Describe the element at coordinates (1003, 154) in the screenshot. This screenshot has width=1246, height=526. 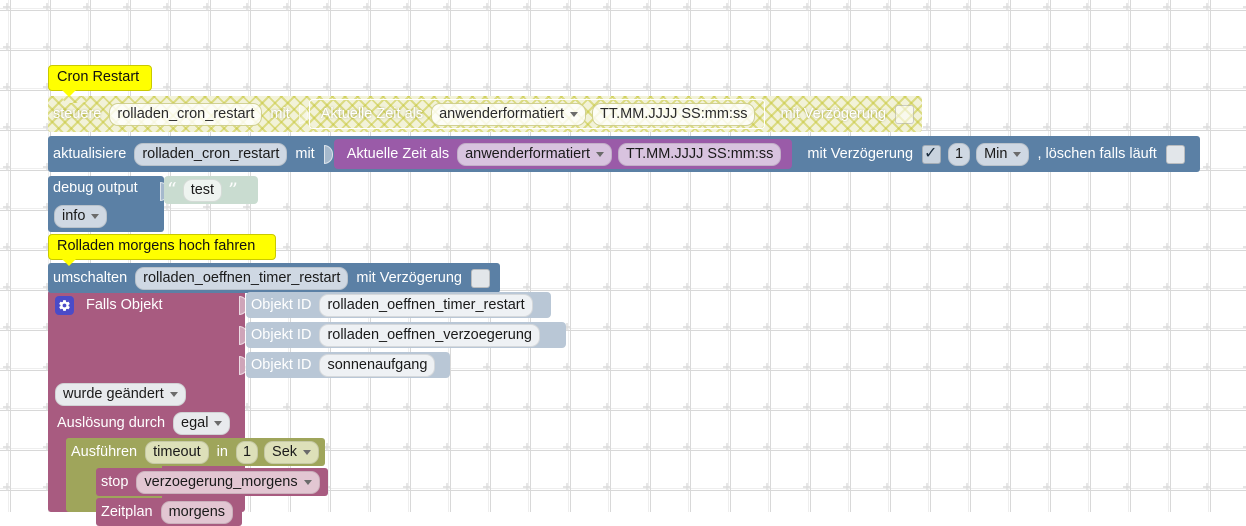
I see `aktualisiere-delay-unit: Min` at that location.